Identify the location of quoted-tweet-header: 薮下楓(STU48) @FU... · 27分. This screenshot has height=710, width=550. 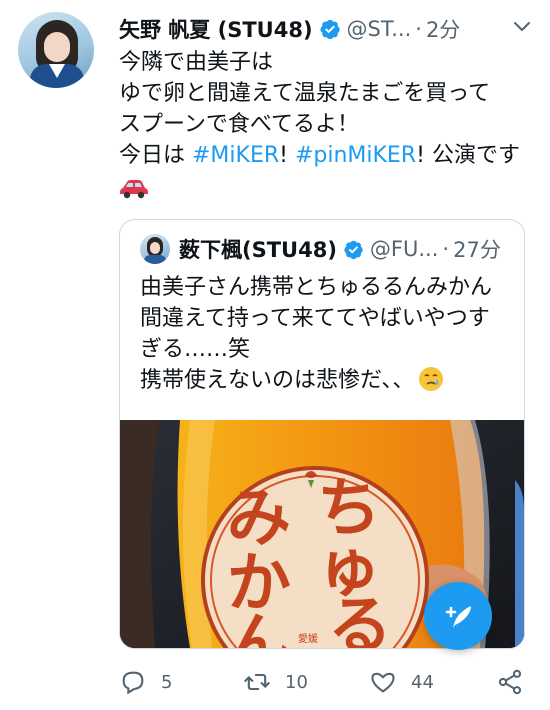
(320, 249).